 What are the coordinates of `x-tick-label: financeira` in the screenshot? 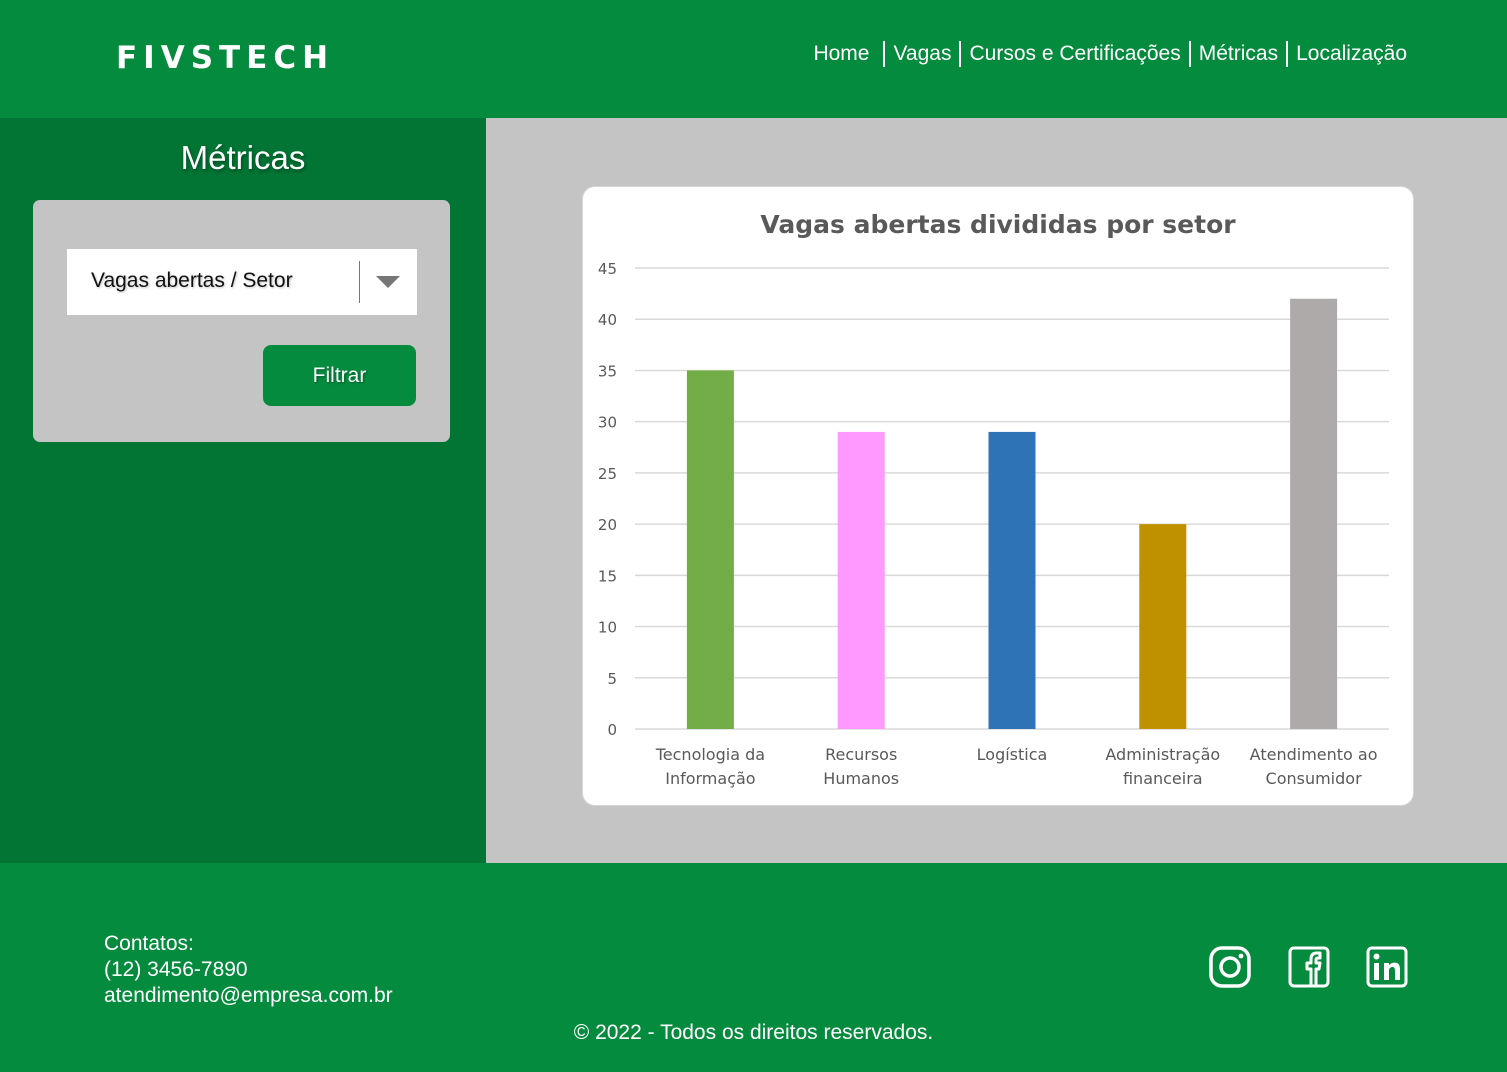 It's located at (1163, 778).